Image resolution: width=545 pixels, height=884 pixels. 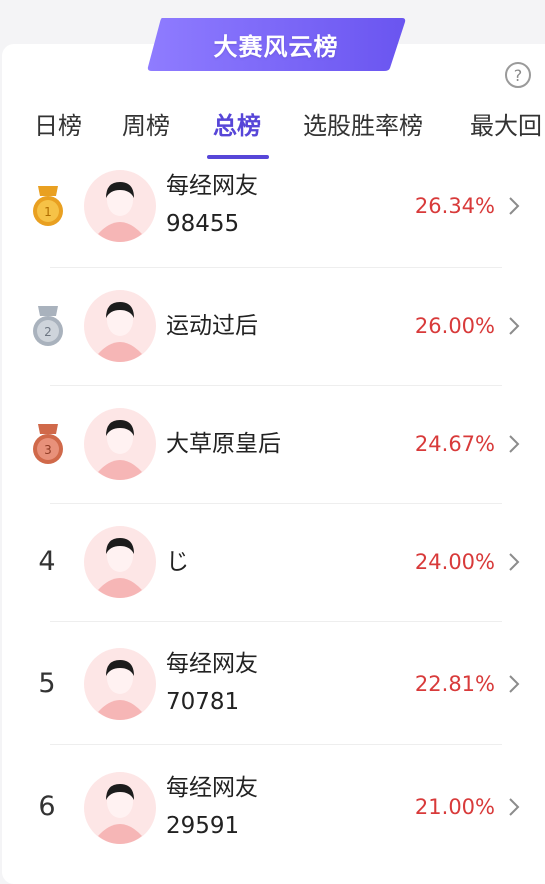 I want to click on win-rate: 24.00%, so click(x=454, y=562).